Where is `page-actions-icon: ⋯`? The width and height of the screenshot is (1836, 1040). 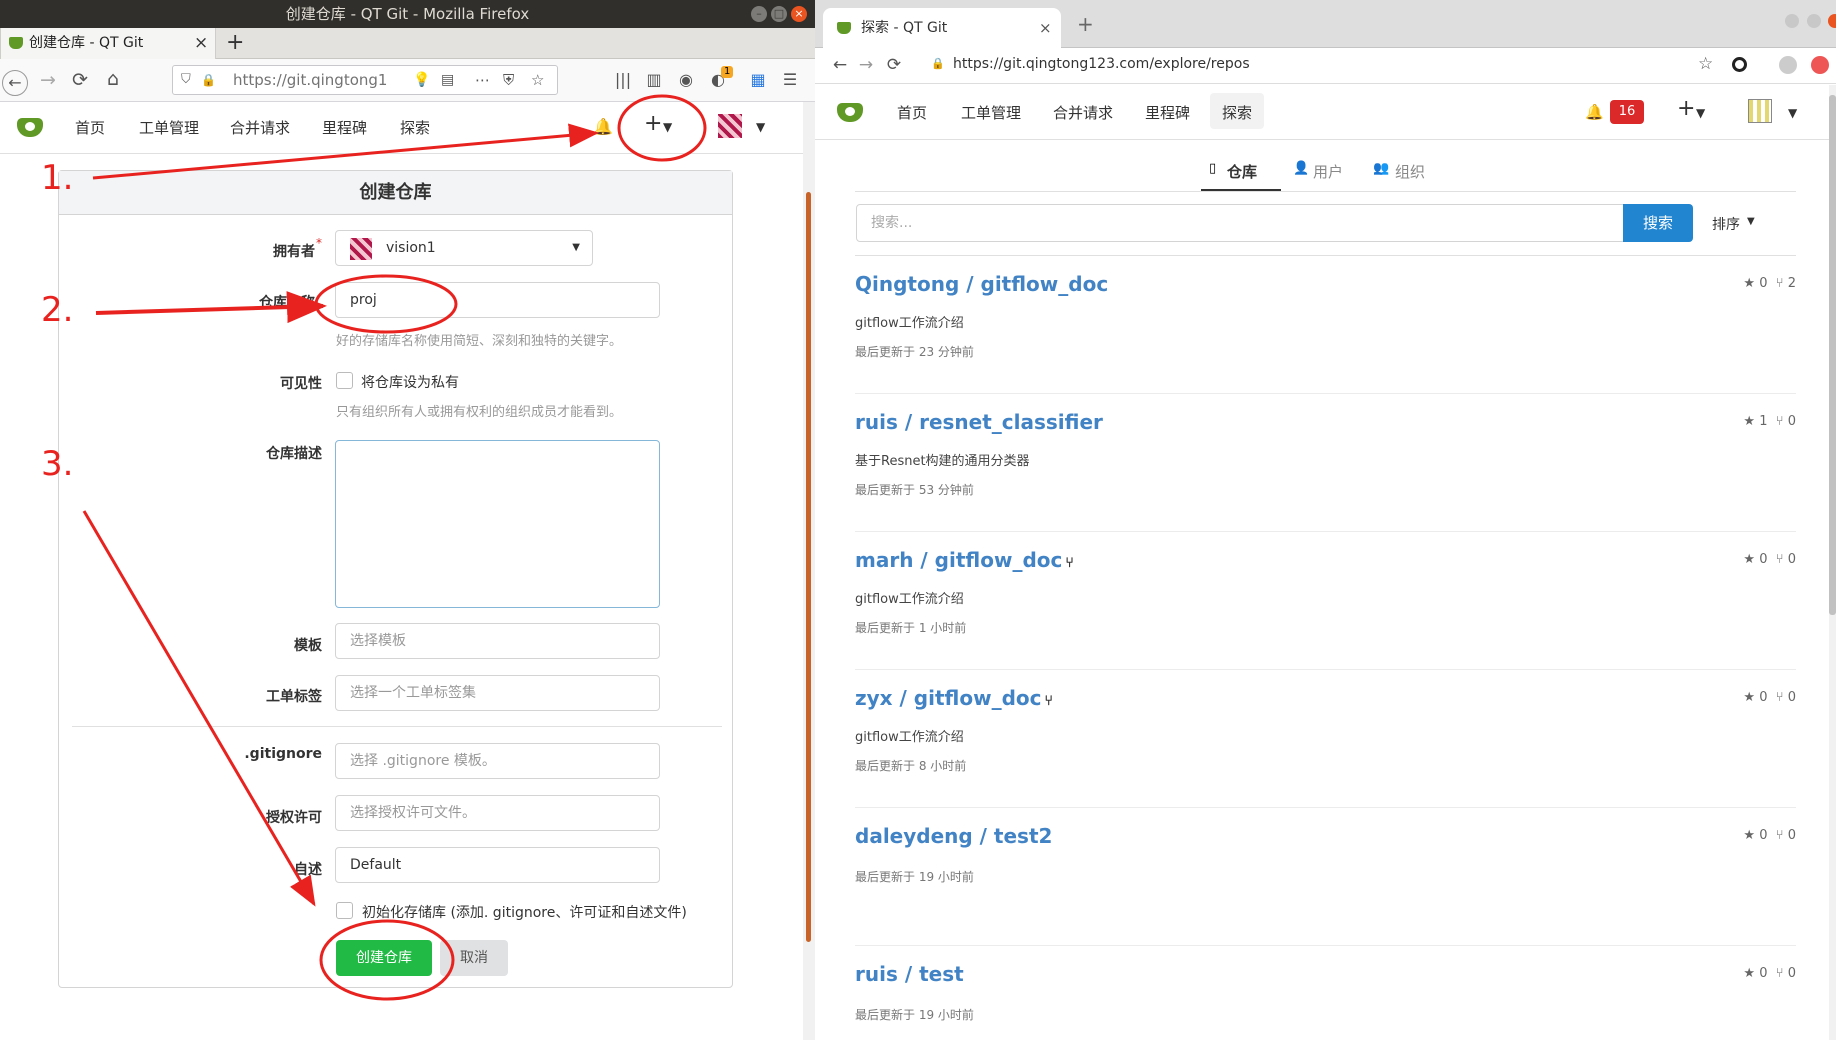
page-actions-icon: ⋯ is located at coordinates (482, 80).